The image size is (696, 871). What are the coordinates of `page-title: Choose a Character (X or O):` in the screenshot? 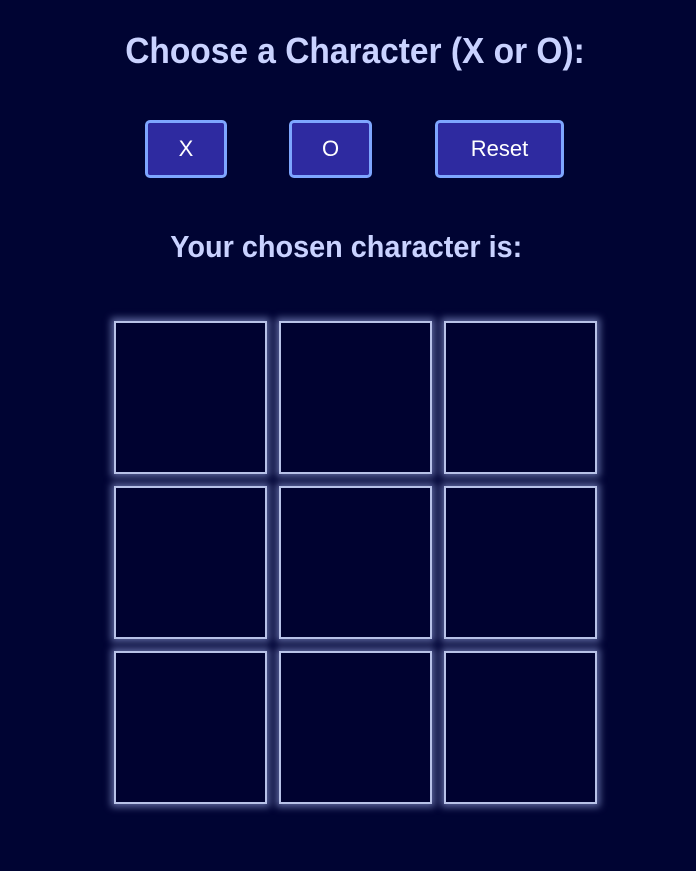 It's located at (355, 50).